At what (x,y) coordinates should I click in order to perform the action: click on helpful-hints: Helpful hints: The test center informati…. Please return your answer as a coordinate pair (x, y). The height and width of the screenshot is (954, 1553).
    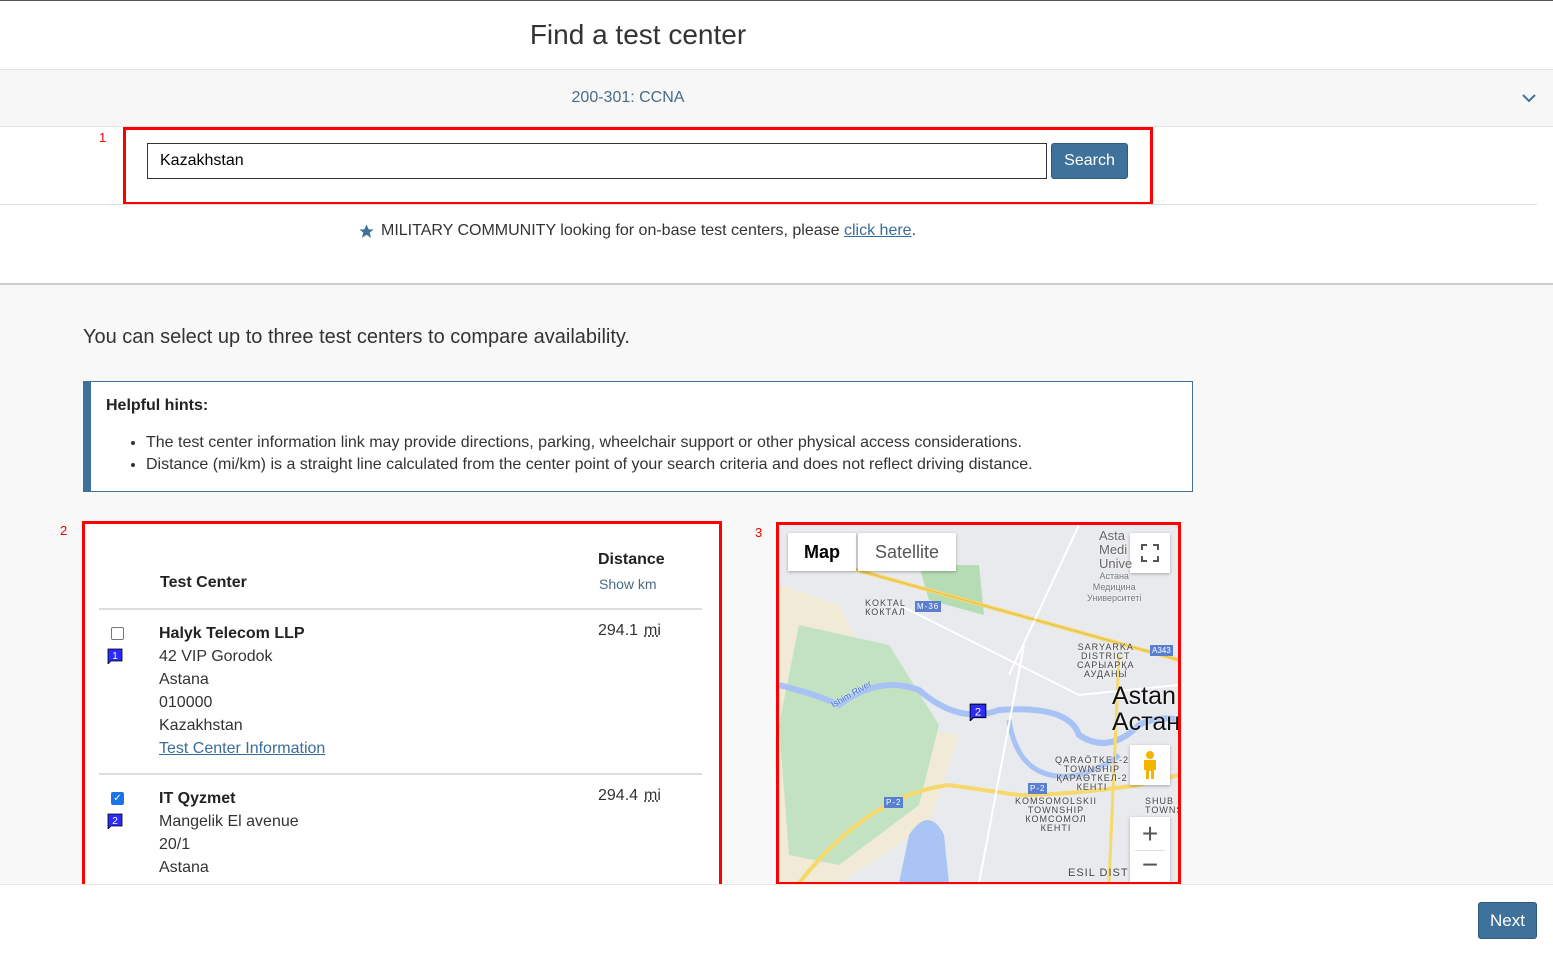
    Looking at the image, I should click on (638, 436).